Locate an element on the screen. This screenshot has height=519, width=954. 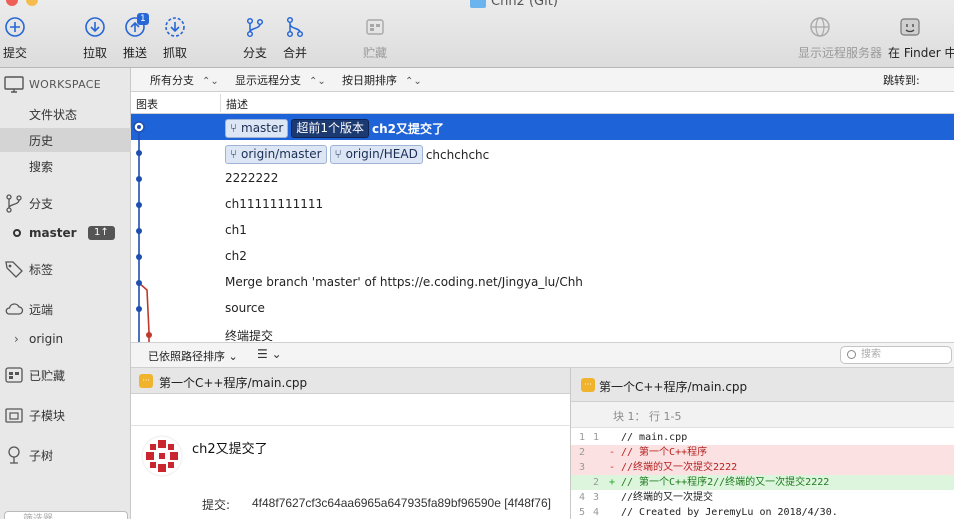
tag-icon is located at coordinates (14, 269).